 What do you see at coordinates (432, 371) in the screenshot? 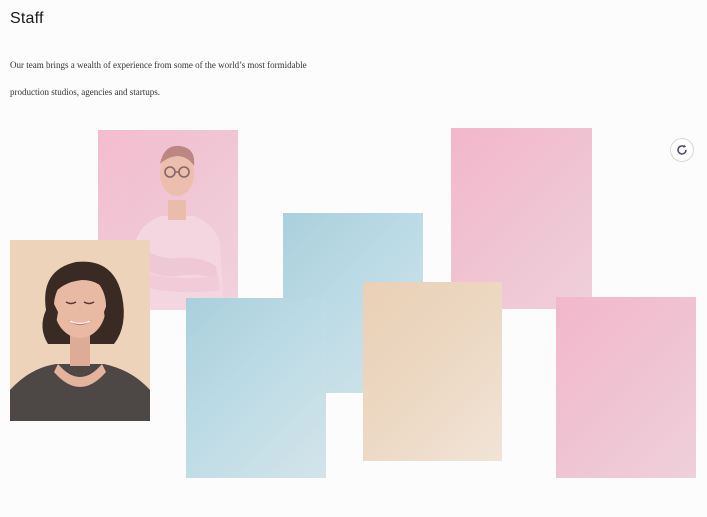
I see `staff-card-peach-center` at bounding box center [432, 371].